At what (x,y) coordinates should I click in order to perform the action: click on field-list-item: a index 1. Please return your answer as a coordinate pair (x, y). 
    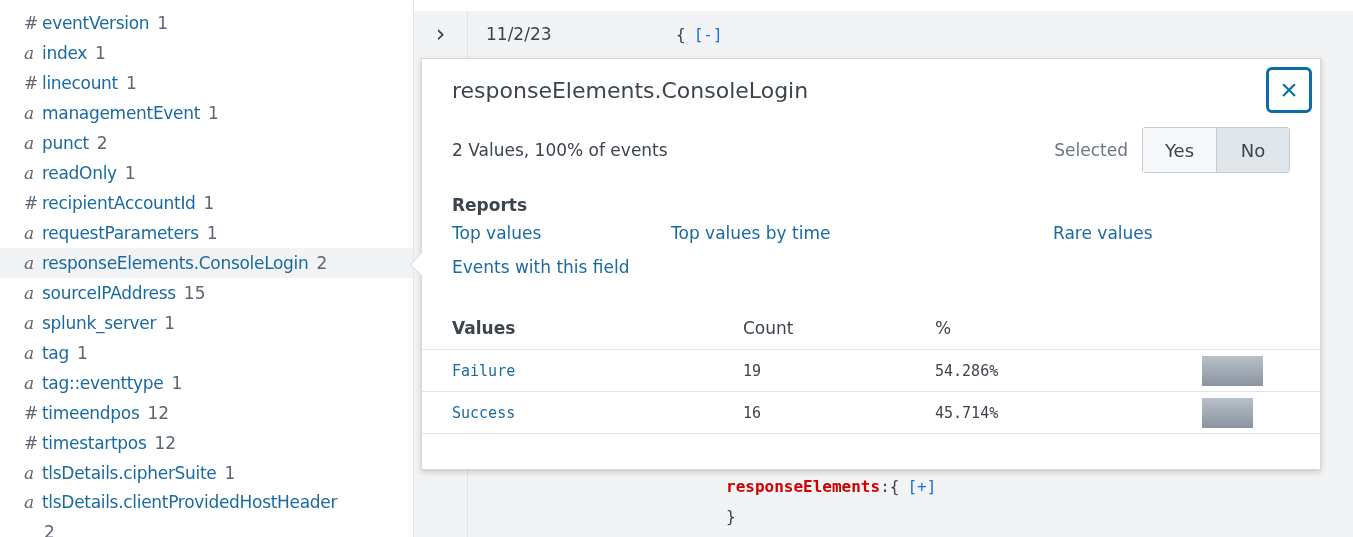
    Looking at the image, I should click on (206, 53).